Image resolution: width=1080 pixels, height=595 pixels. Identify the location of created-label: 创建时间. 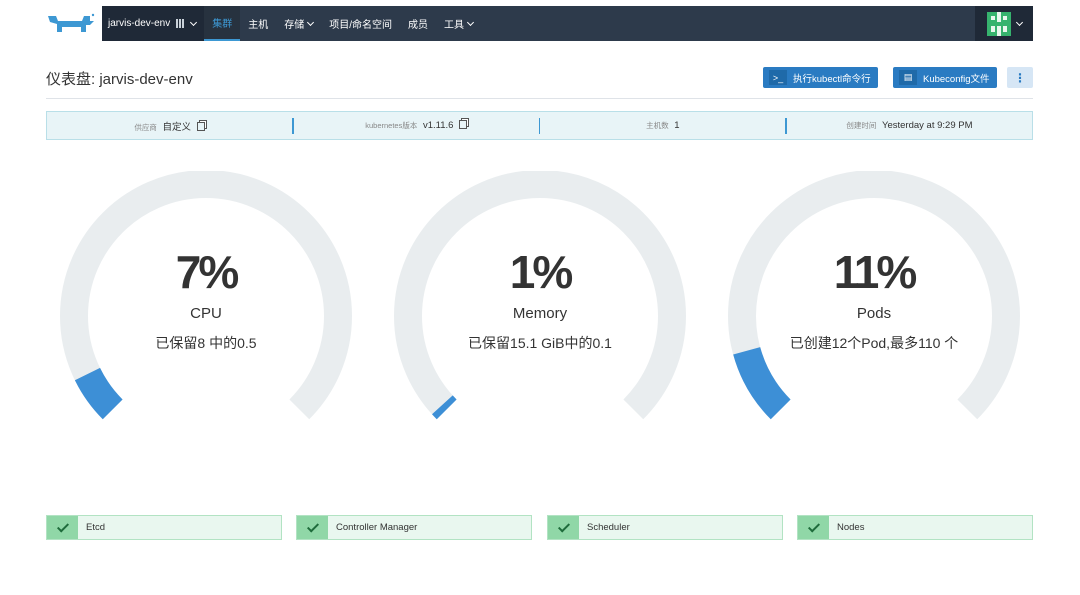
(861, 125).